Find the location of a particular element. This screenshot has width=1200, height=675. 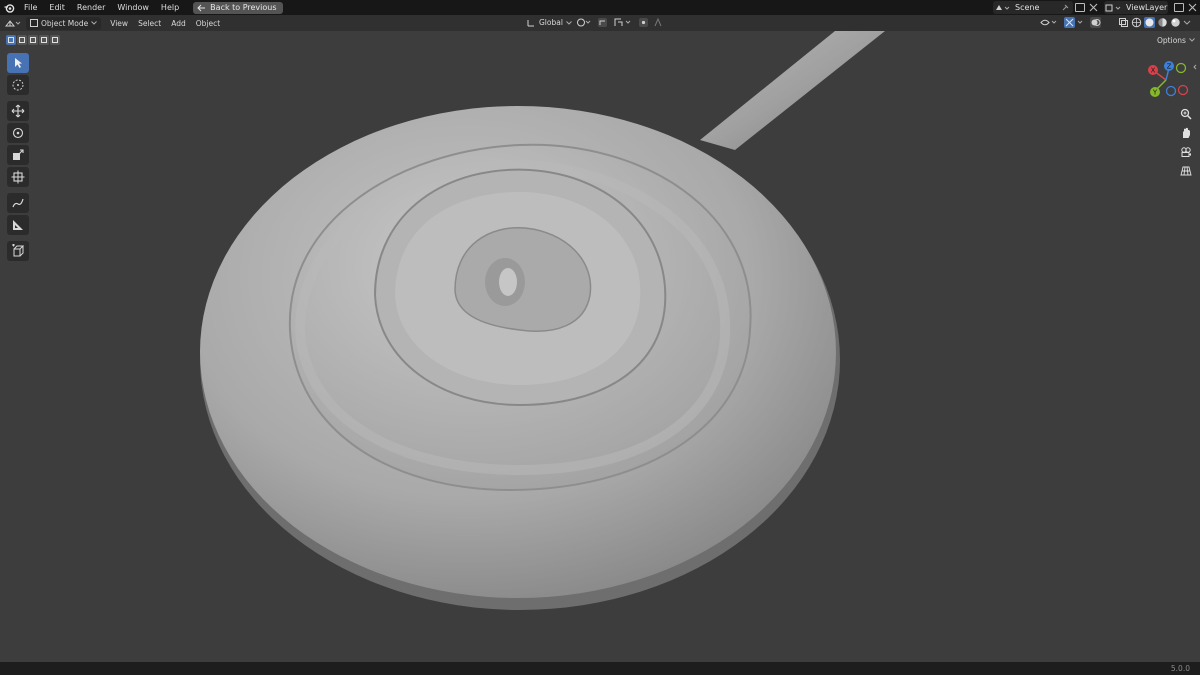

menu-render: Render is located at coordinates (91, 7).